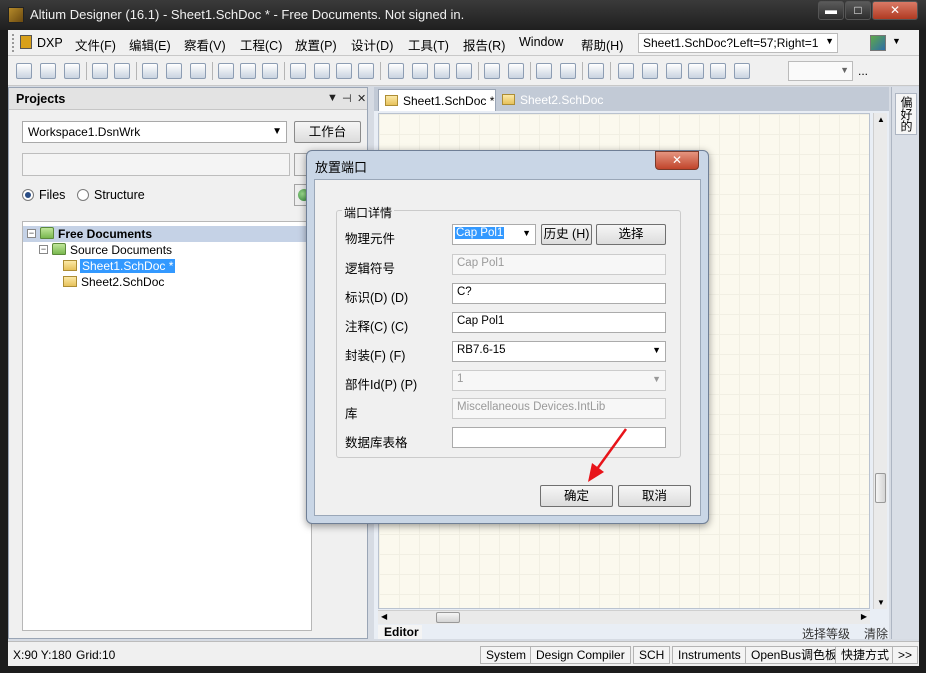  Describe the element at coordinates (154, 132) in the screenshot. I see `workspace-combo: Workspace1.DsnWrk ▼` at that location.